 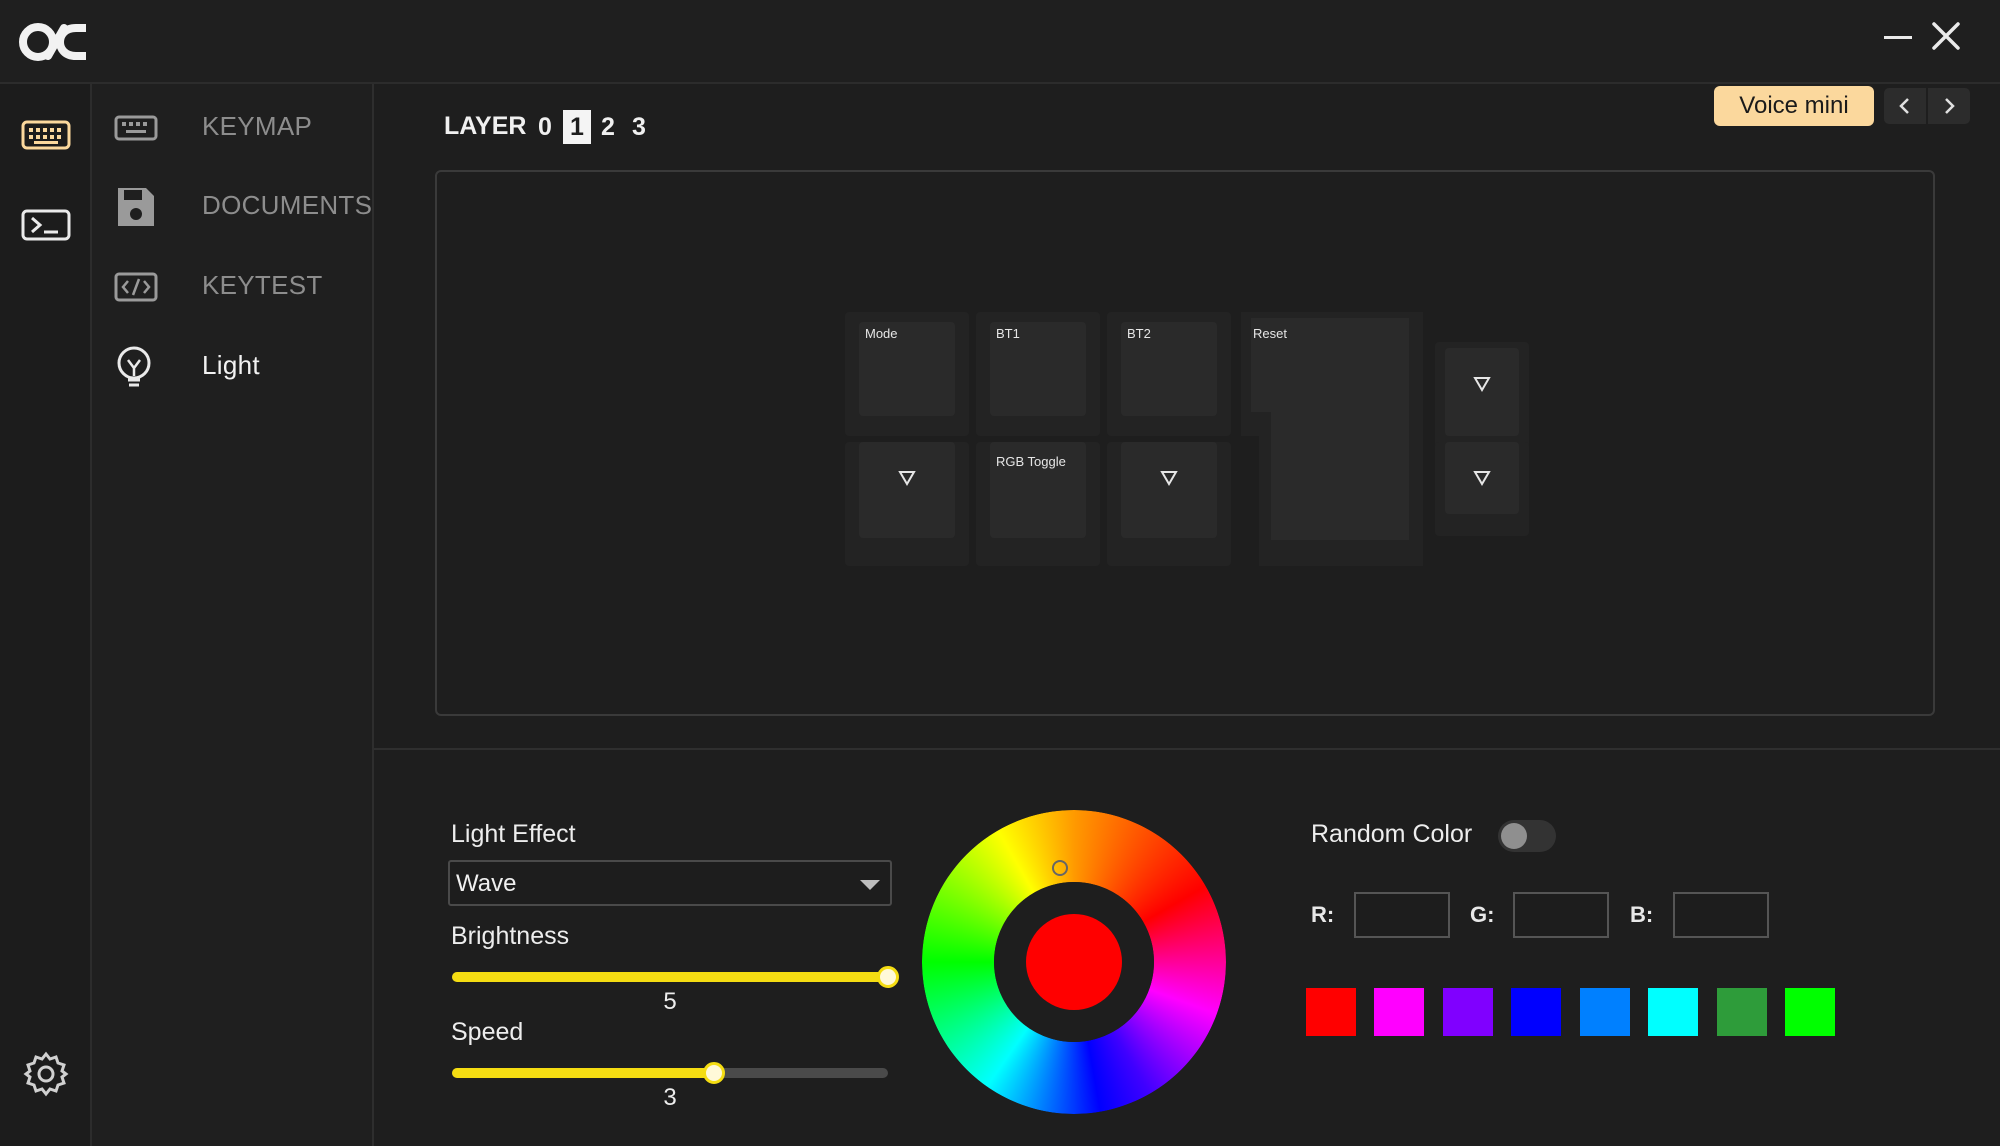 What do you see at coordinates (608, 127) in the screenshot?
I see `layer-tab-2: 2` at bounding box center [608, 127].